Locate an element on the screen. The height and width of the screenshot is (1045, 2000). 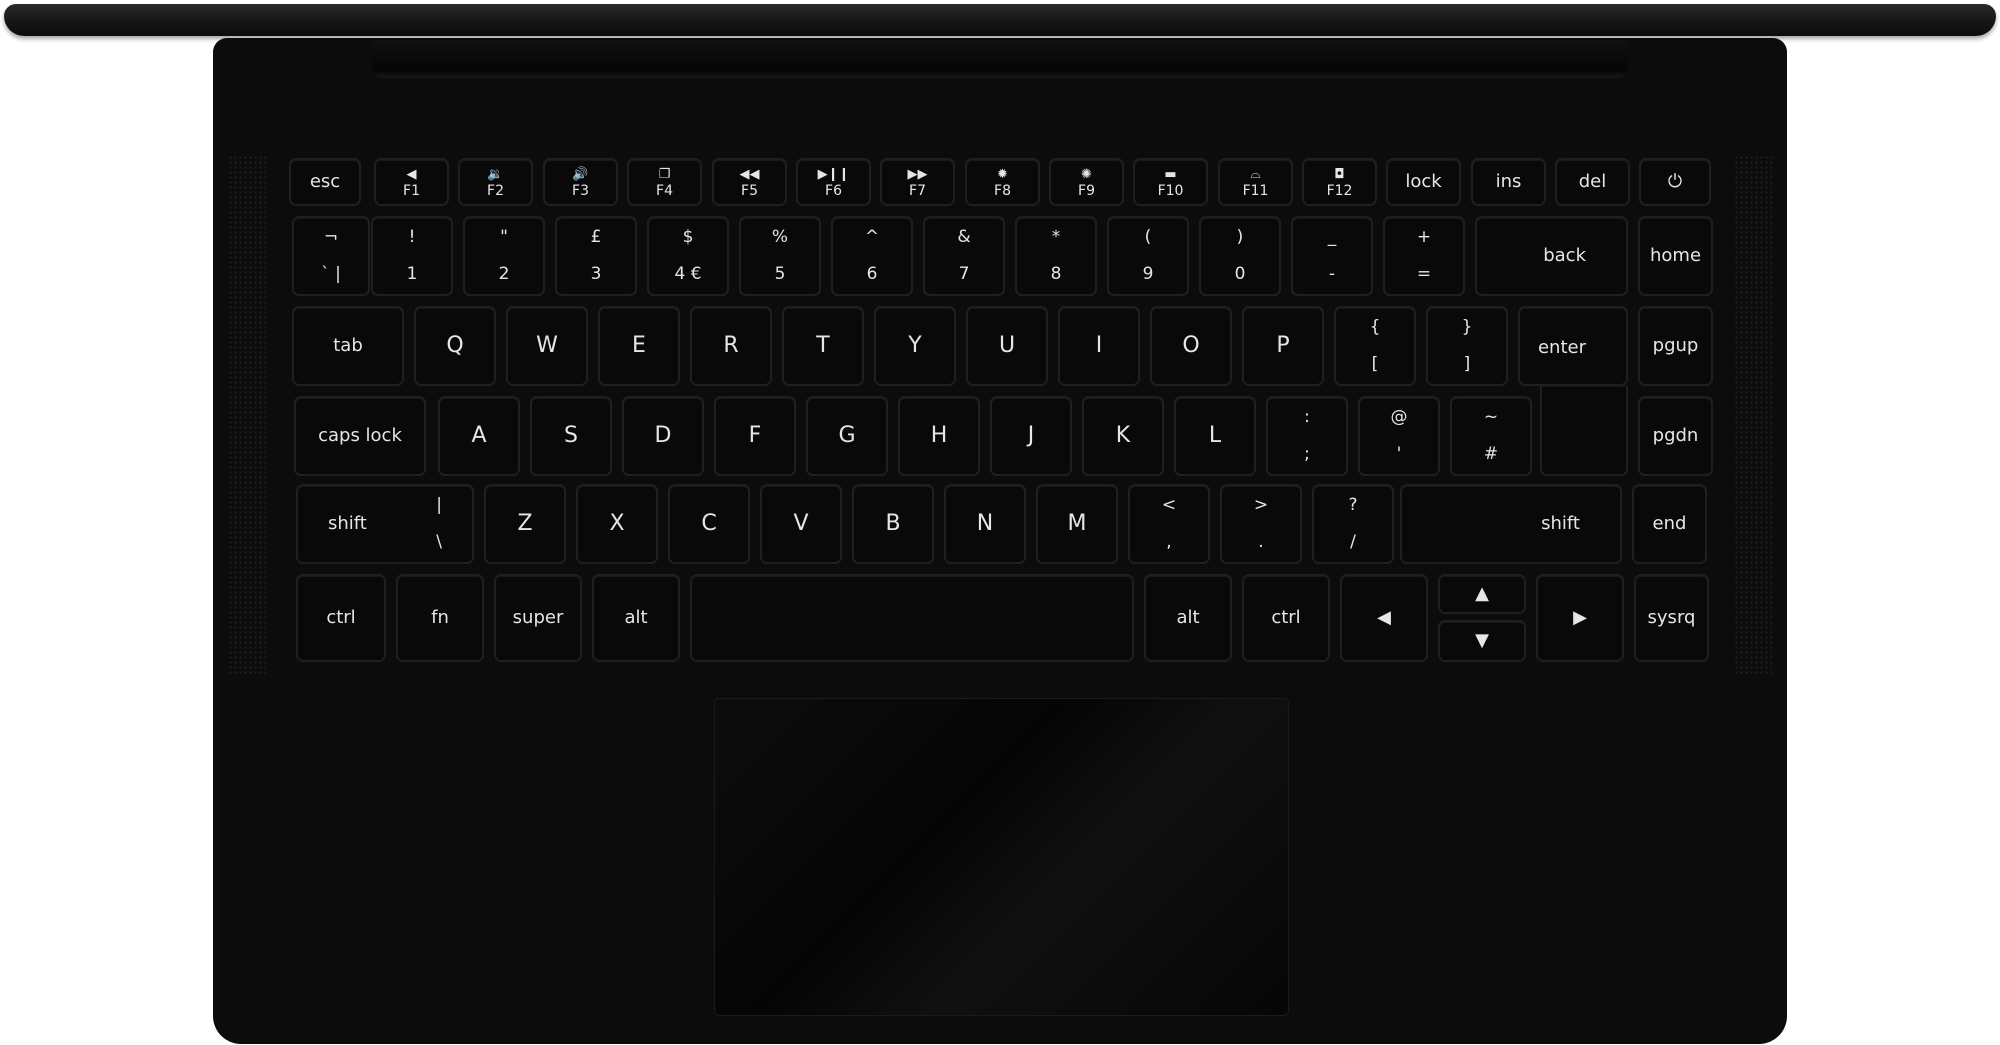
key-tab: tab is located at coordinates (348, 346).